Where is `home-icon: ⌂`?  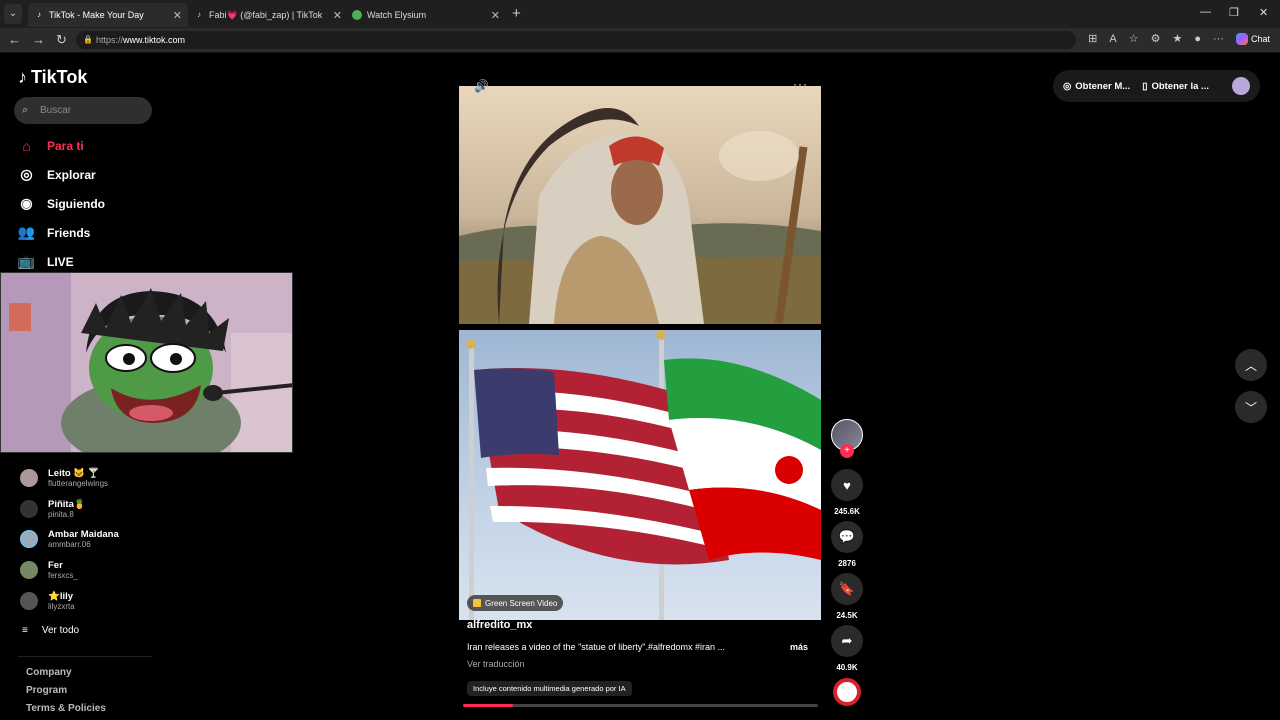
home-icon: ⌂ is located at coordinates (26, 145).